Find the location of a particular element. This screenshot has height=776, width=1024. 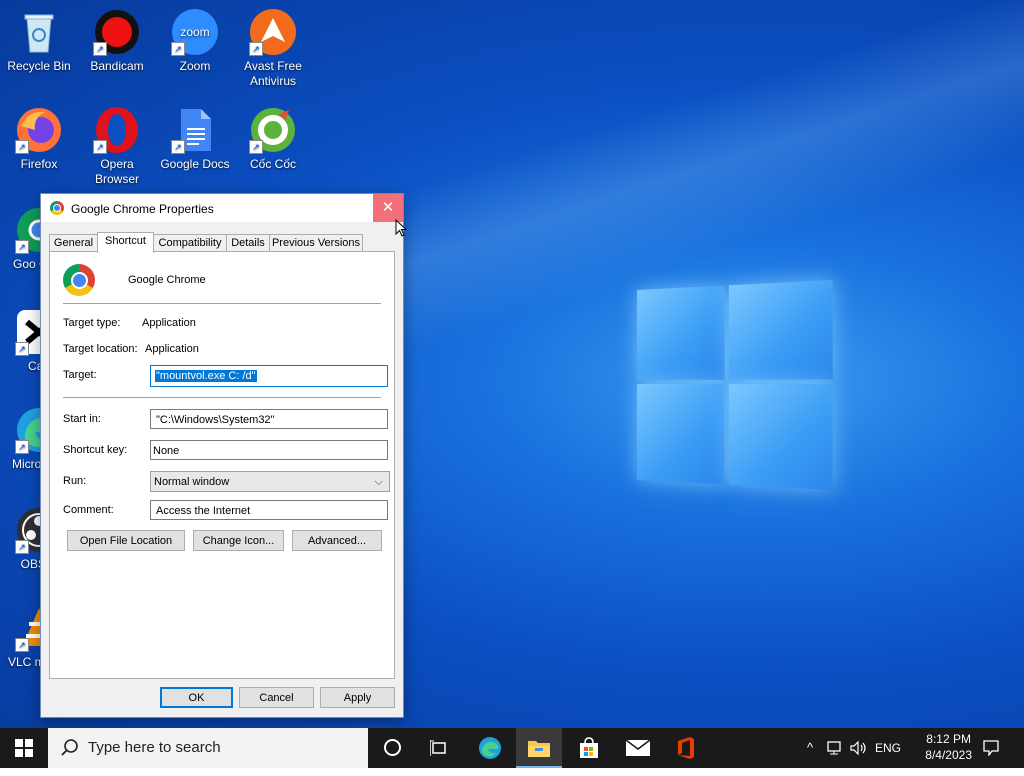

tab-shortcut: Shortcut is located at coordinates (125, 242).